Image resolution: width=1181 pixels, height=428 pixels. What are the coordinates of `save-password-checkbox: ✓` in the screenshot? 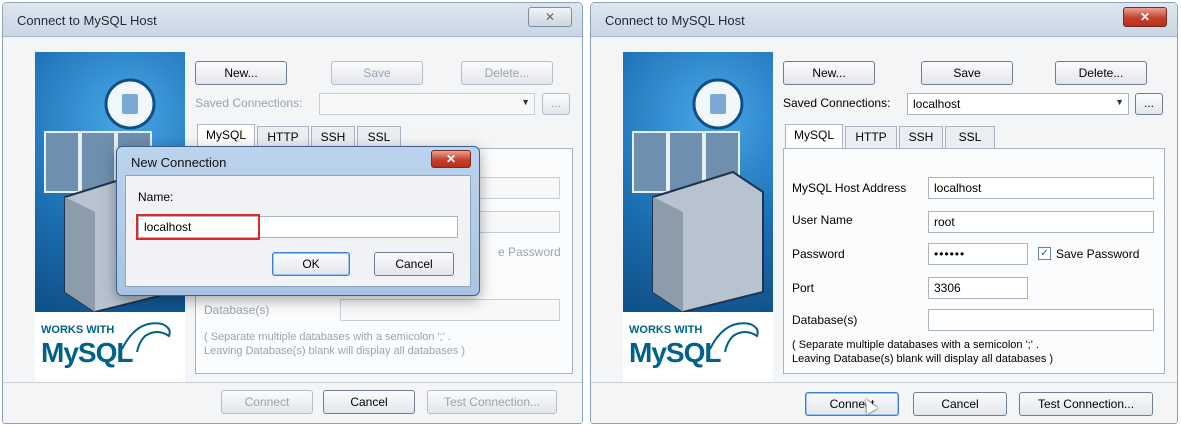 It's located at (1044, 253).